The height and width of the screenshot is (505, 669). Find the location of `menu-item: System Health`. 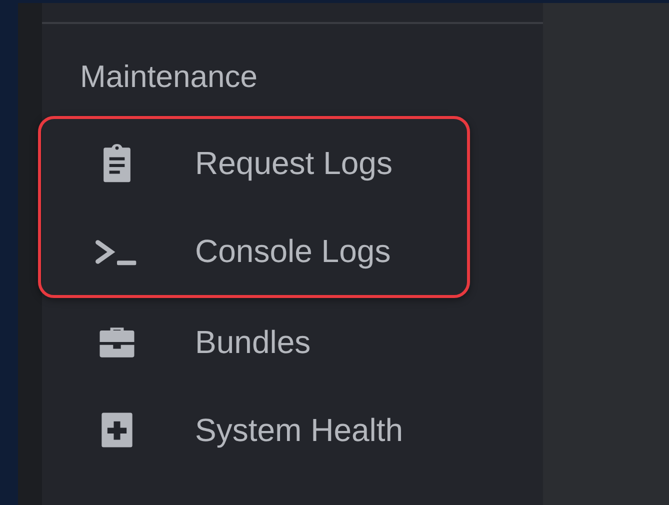

menu-item: System Health is located at coordinates (299, 430).